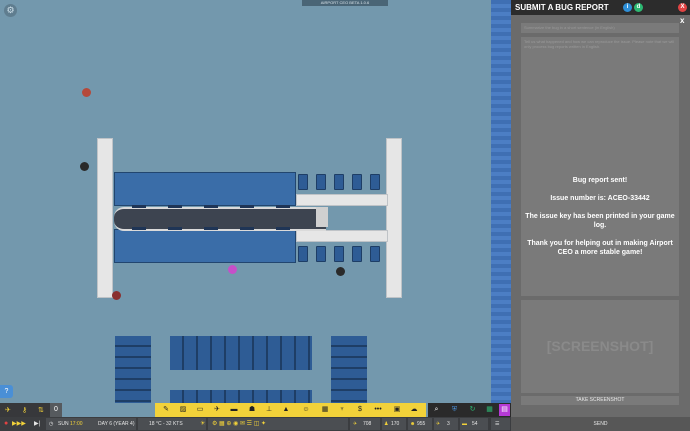 The width and height of the screenshot is (690, 431). What do you see at coordinates (454, 410) in the screenshot?
I see `shield-icon: ⛨` at bounding box center [454, 410].